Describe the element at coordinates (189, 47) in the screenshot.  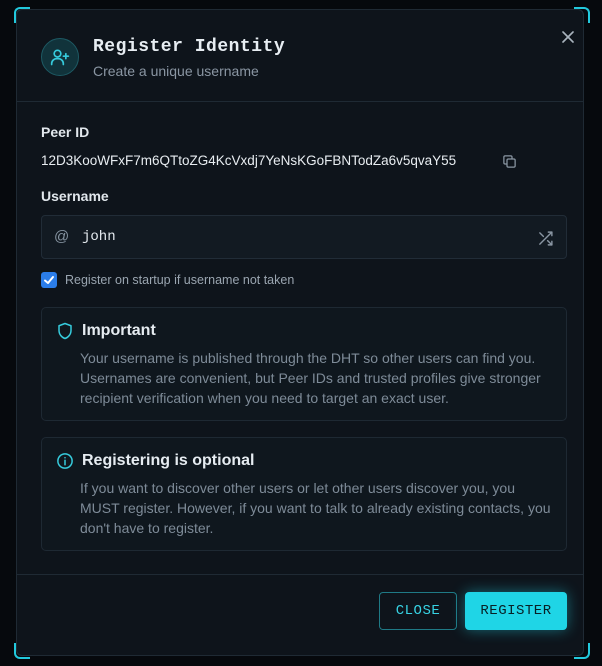
I see `dialog-title: Register Identity` at that location.